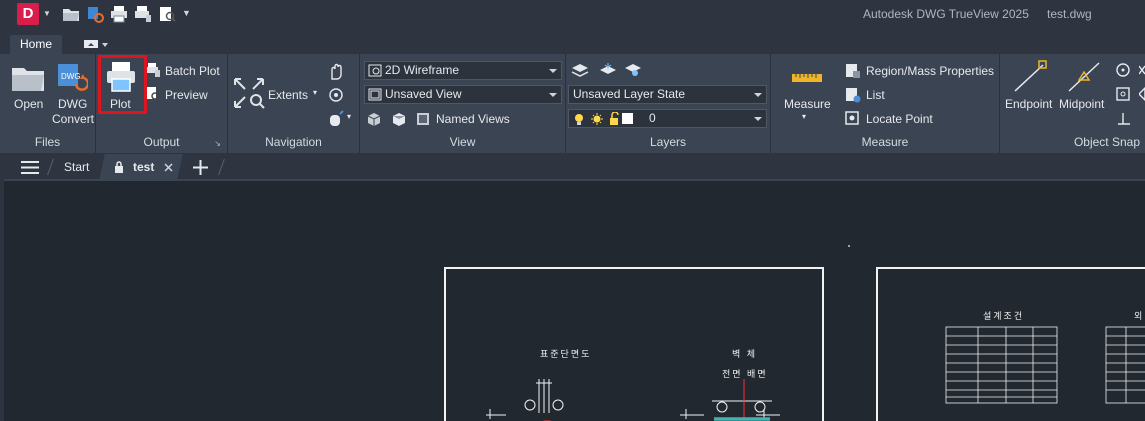 This screenshot has width=1145, height=421. Describe the element at coordinates (36, 44) in the screenshot. I see `tab-home: Home` at that location.